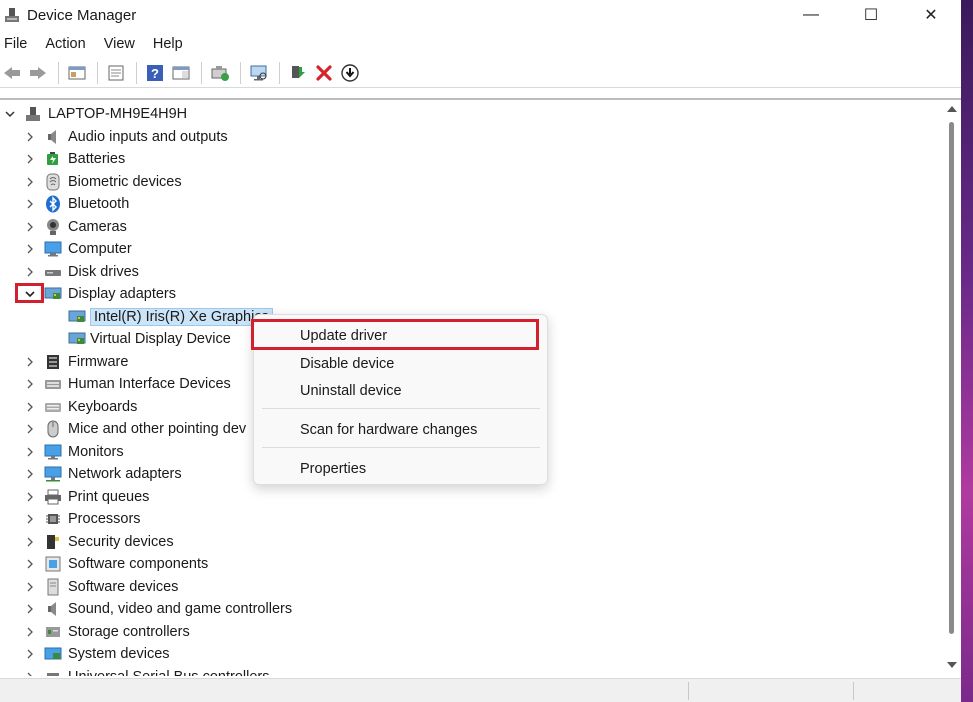 The height and width of the screenshot is (702, 973). I want to click on context-properties: Properties, so click(400, 469).